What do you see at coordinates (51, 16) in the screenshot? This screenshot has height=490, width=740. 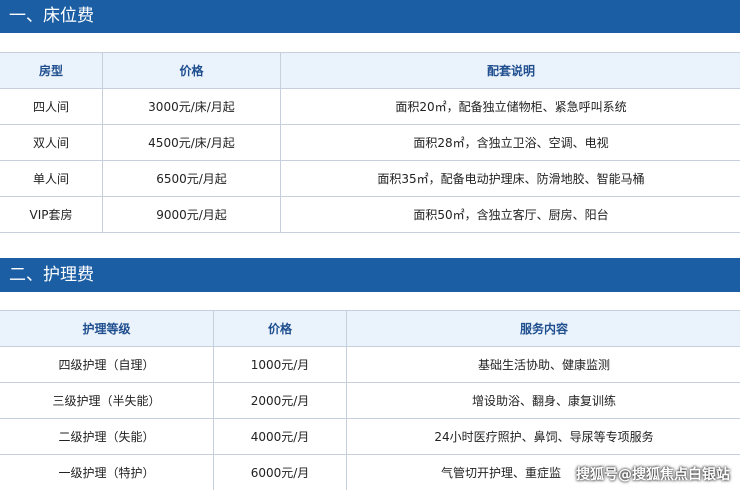 I see `section-title: 一、床位费` at bounding box center [51, 16].